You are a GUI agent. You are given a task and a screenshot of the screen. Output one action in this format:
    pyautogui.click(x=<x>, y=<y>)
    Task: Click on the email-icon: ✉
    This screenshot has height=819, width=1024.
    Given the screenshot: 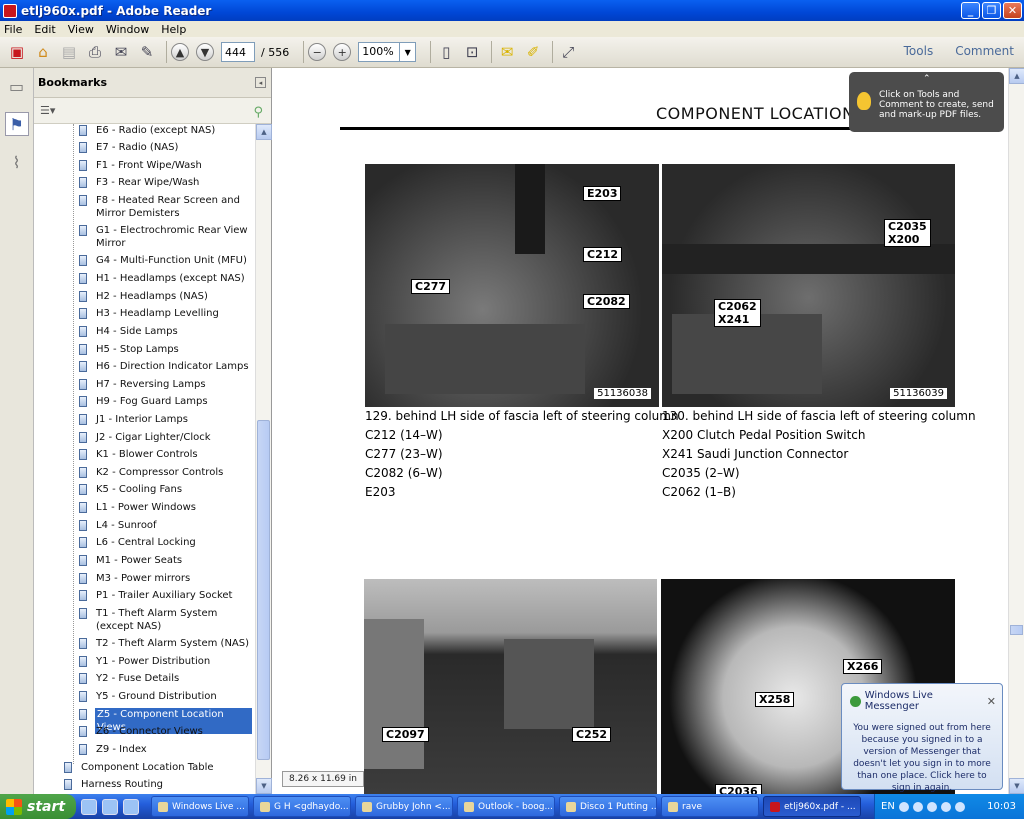 What is the action you would take?
    pyautogui.click(x=121, y=52)
    